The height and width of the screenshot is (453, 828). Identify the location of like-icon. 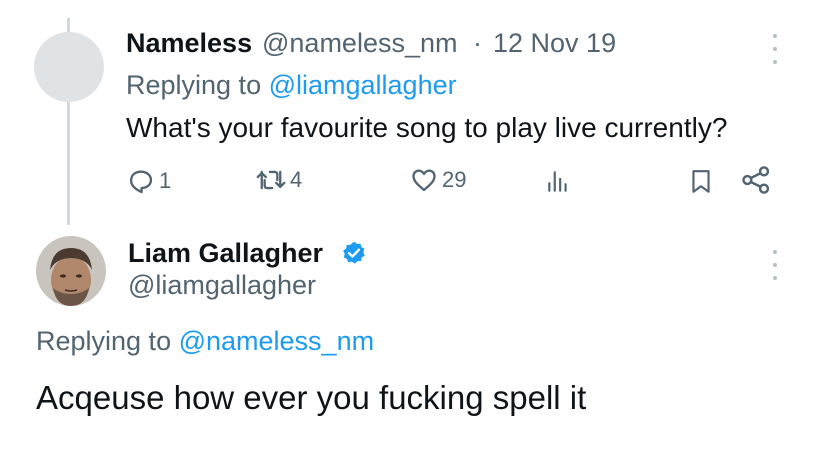
(424, 180).